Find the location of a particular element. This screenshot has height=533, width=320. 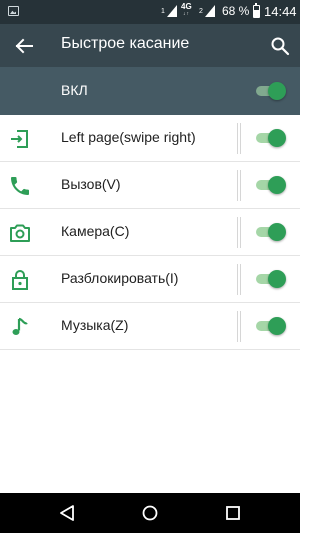

search-icon is located at coordinates (280, 46).